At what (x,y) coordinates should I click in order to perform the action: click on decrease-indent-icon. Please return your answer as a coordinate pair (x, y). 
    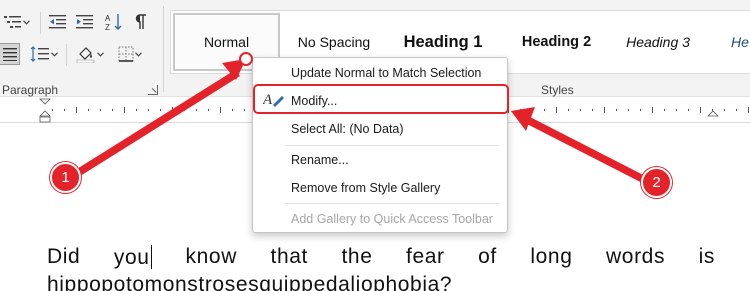
    Looking at the image, I should click on (58, 22).